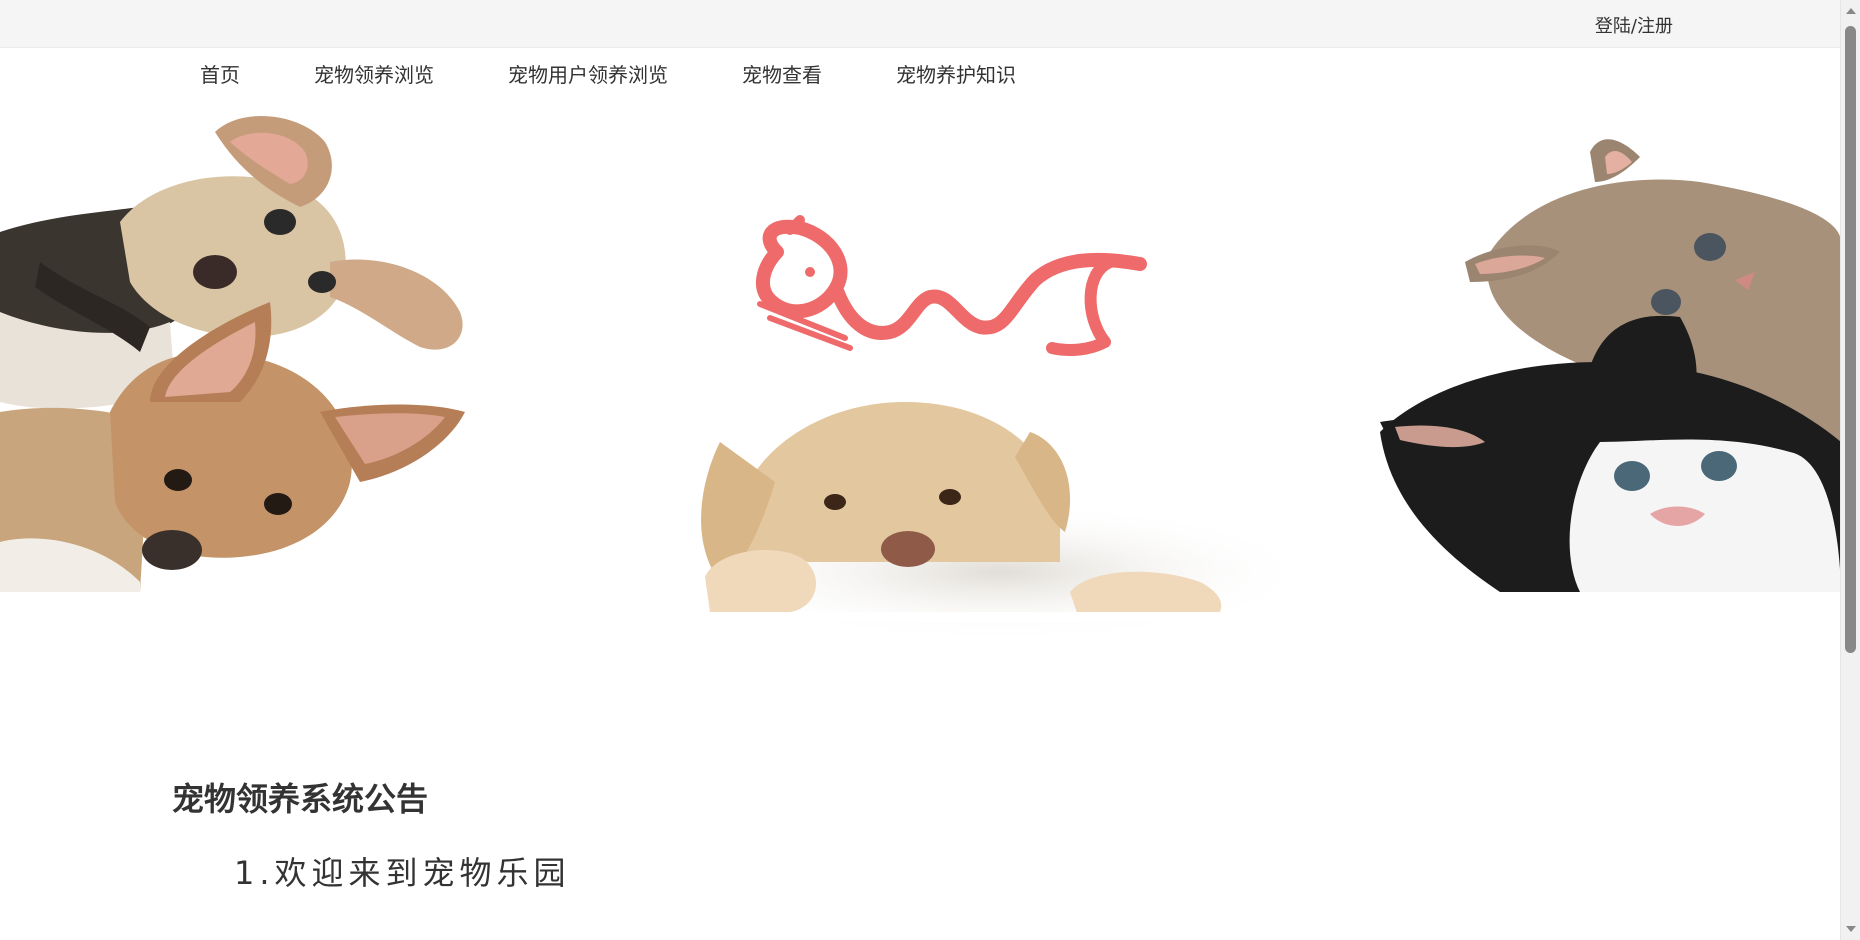 This screenshot has height=940, width=1860. I want to click on main-nav: 首页 宠物领养浏览 宠物用户领养浏览 宠物查看 宠物养护知识, so click(645, 73).